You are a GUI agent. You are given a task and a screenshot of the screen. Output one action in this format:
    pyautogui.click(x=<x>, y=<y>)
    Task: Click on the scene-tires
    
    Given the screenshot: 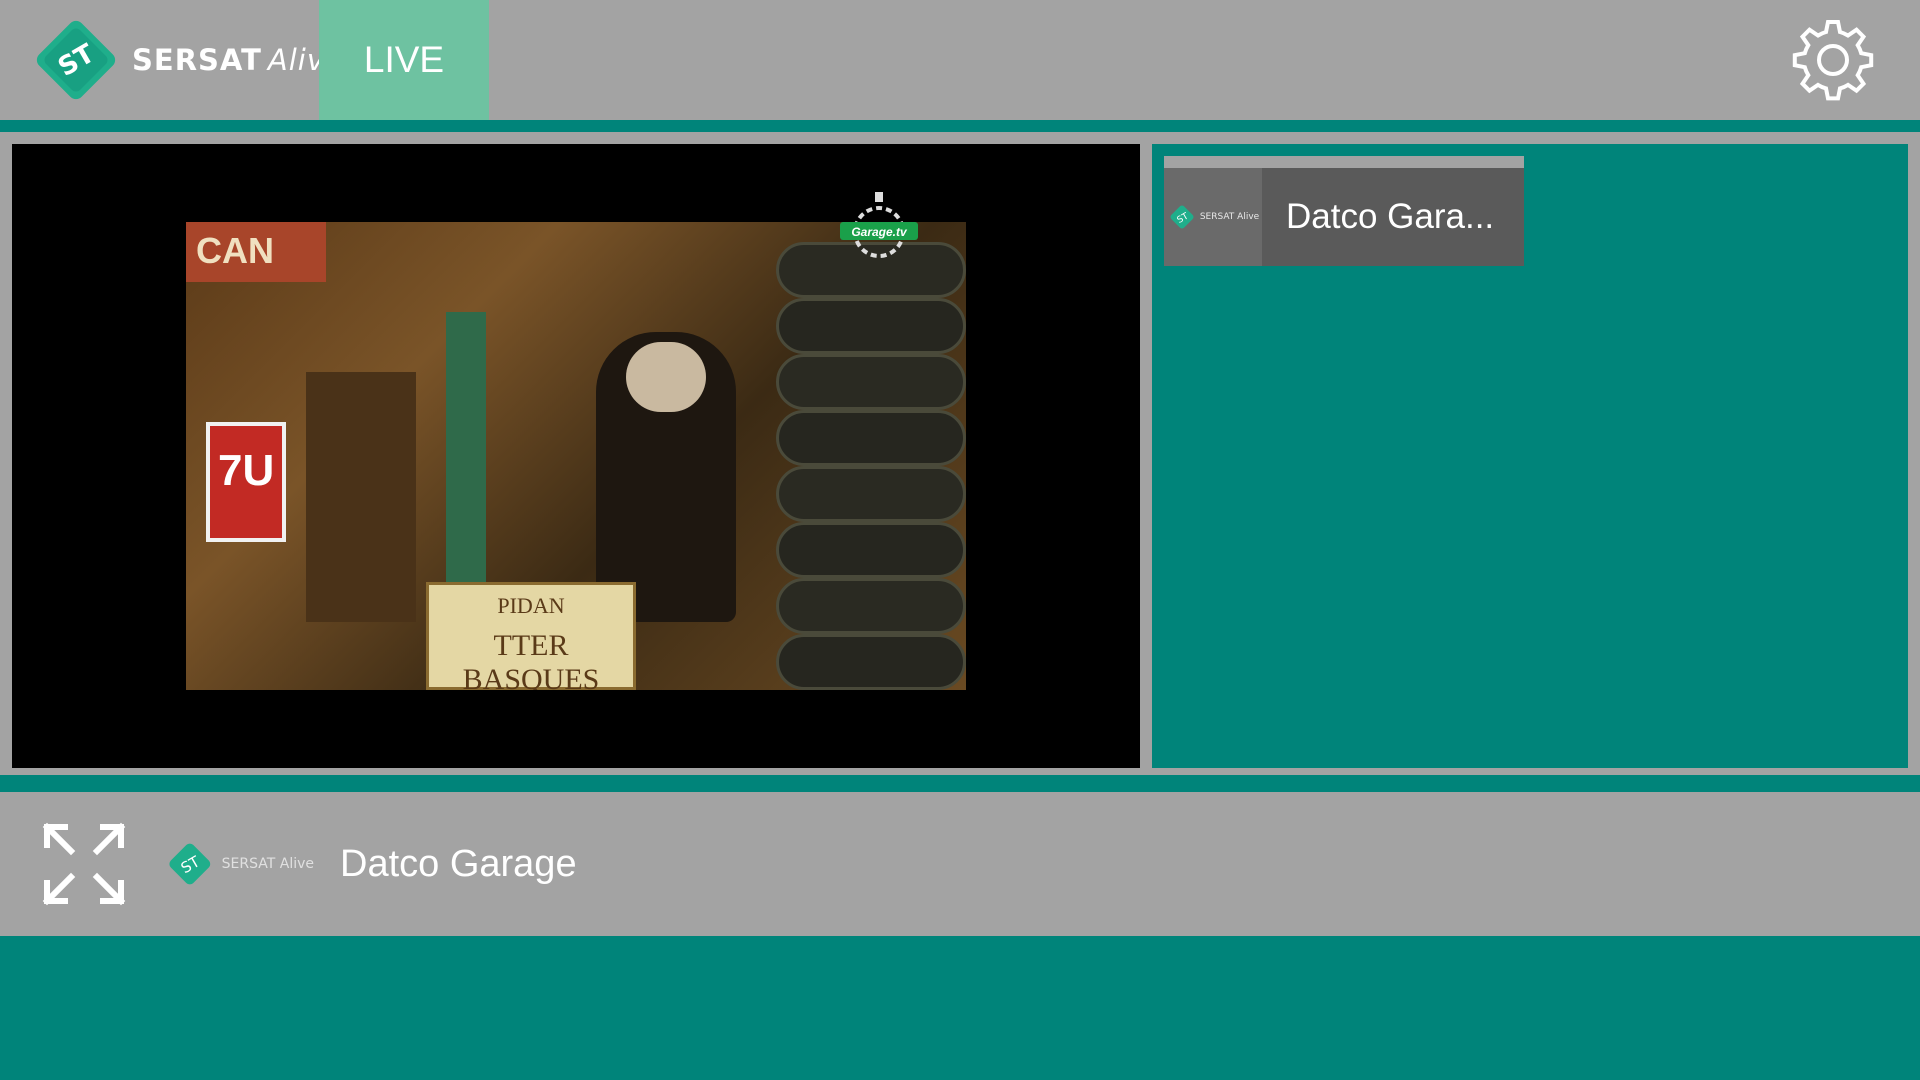 What is the action you would take?
    pyautogui.click(x=871, y=466)
    